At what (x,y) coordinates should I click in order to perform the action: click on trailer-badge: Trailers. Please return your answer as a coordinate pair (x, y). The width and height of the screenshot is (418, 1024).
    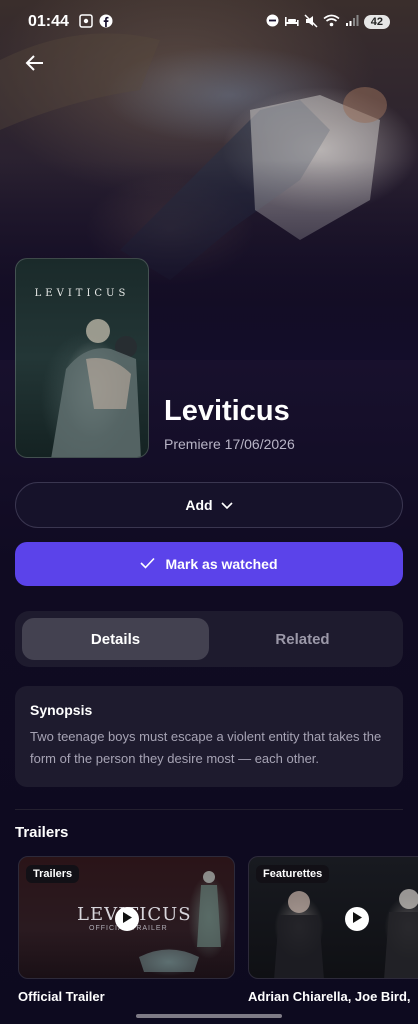
    Looking at the image, I should click on (53, 874).